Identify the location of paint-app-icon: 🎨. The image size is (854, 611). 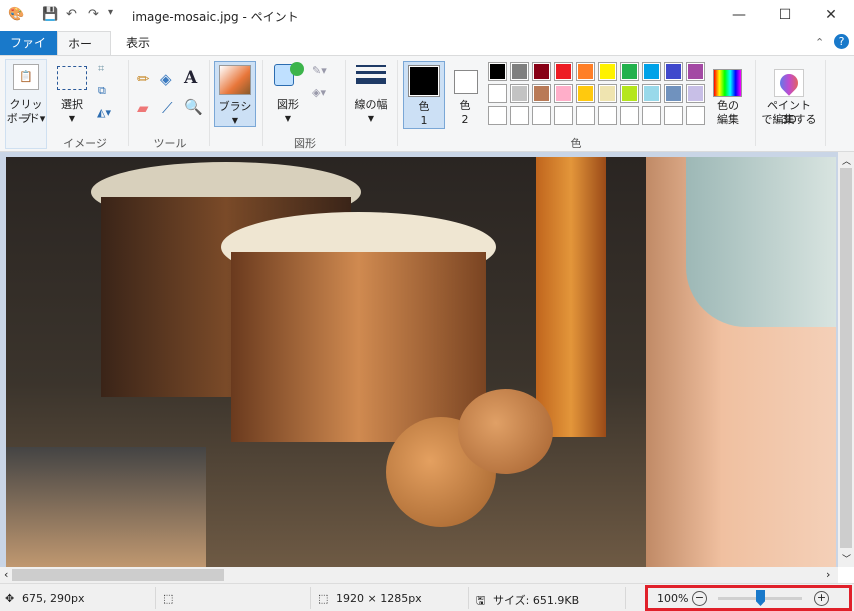
(16, 14).